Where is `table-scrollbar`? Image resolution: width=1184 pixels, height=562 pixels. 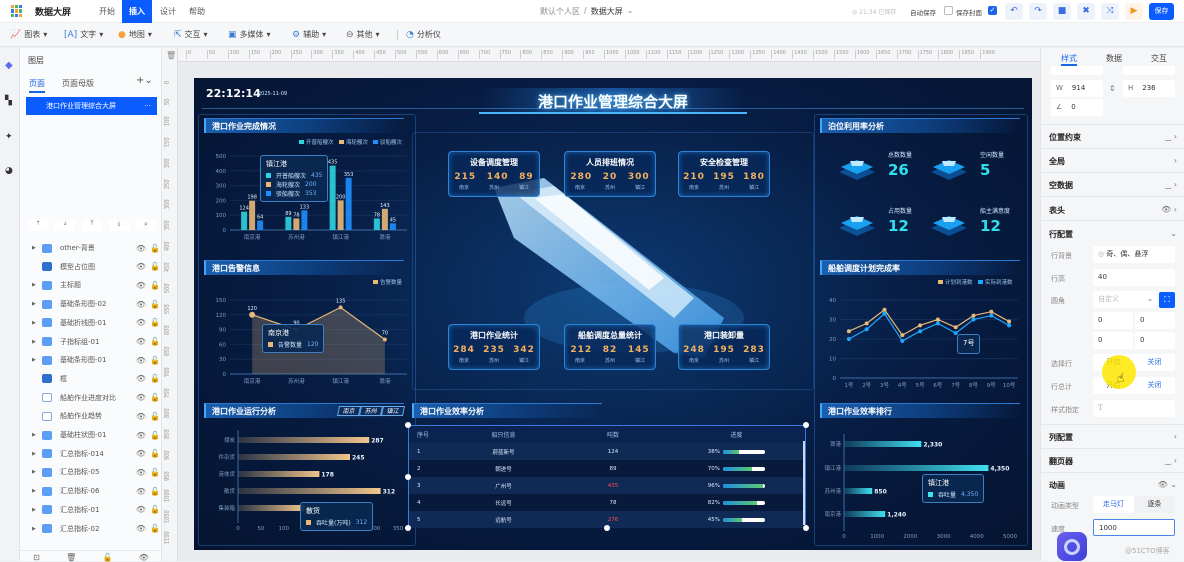 table-scrollbar is located at coordinates (804, 483).